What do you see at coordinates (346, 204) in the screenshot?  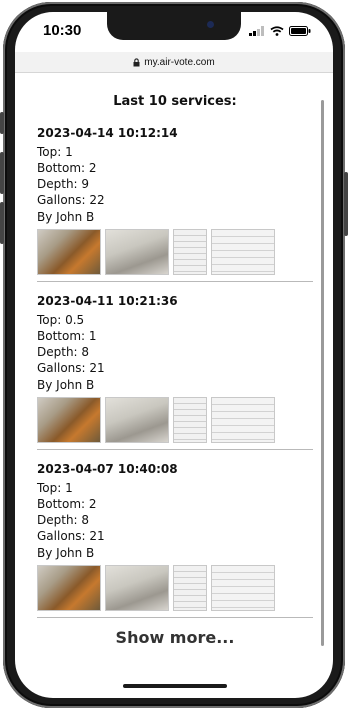 I see `power-button` at bounding box center [346, 204].